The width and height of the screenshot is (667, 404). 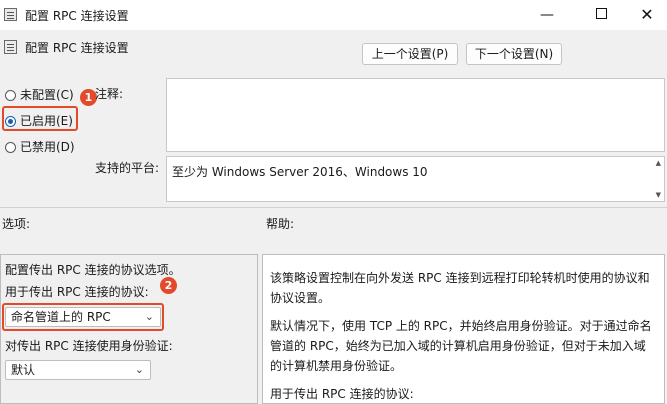 I want to click on platform-label: 支持的平台:, so click(x=127, y=168).